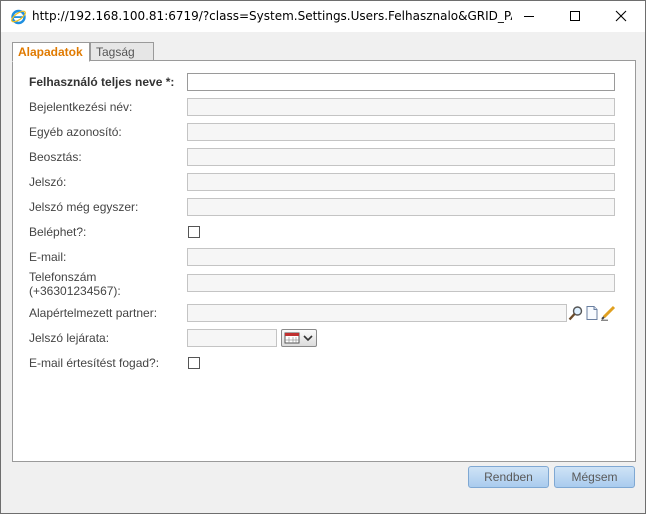 The width and height of the screenshot is (646, 514). I want to click on maximize-icon, so click(575, 16).